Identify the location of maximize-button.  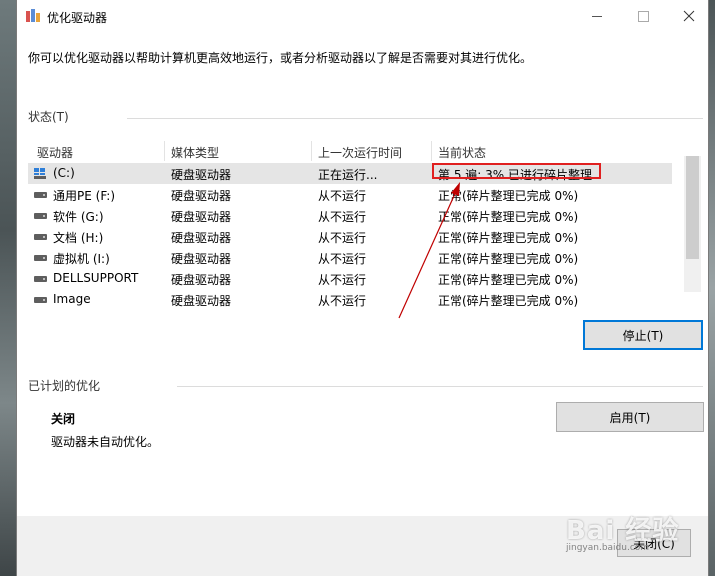
(643, 16).